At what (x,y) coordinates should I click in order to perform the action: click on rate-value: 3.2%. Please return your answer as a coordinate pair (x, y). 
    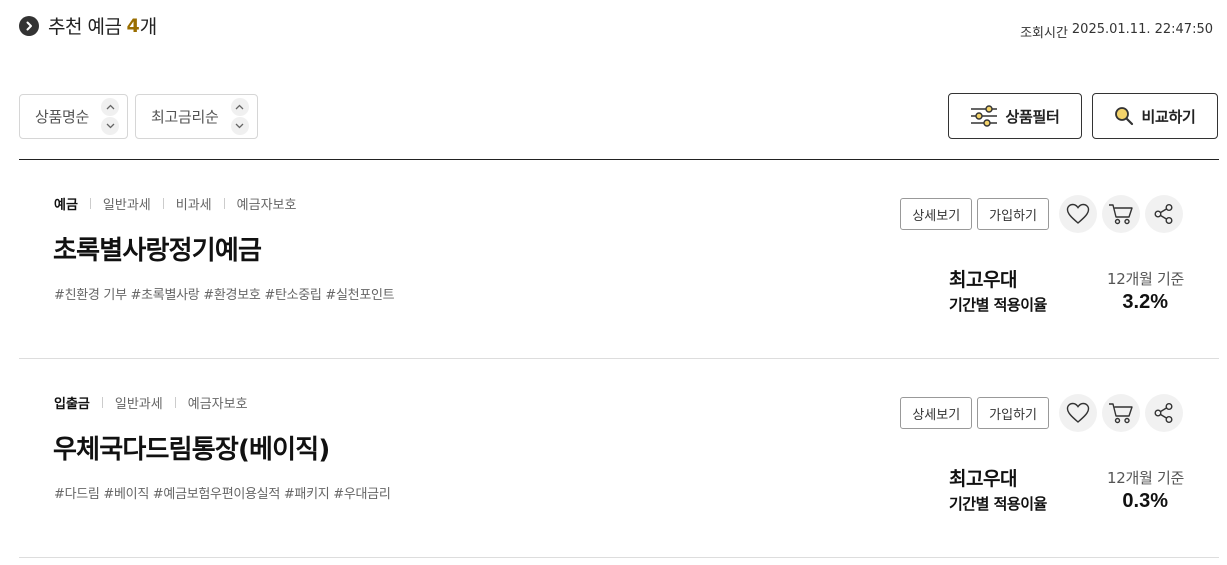
    Looking at the image, I should click on (1145, 302).